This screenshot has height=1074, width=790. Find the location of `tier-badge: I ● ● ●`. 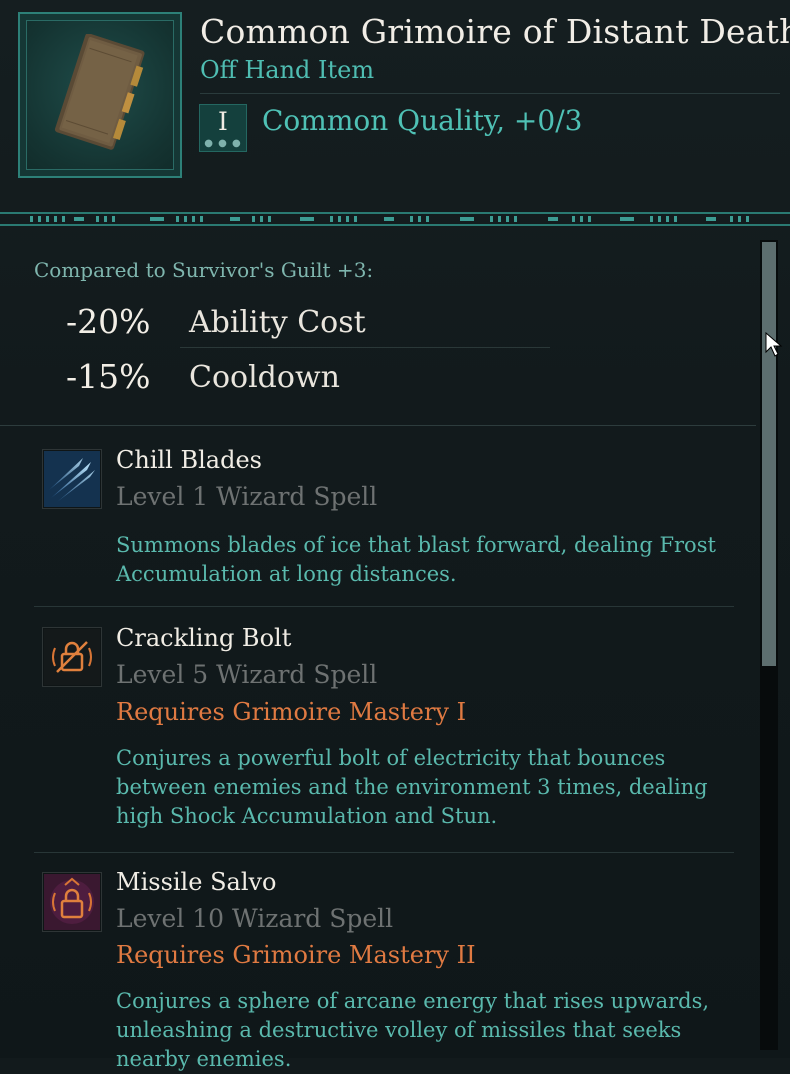

tier-badge: I ● ● ● is located at coordinates (223, 128).